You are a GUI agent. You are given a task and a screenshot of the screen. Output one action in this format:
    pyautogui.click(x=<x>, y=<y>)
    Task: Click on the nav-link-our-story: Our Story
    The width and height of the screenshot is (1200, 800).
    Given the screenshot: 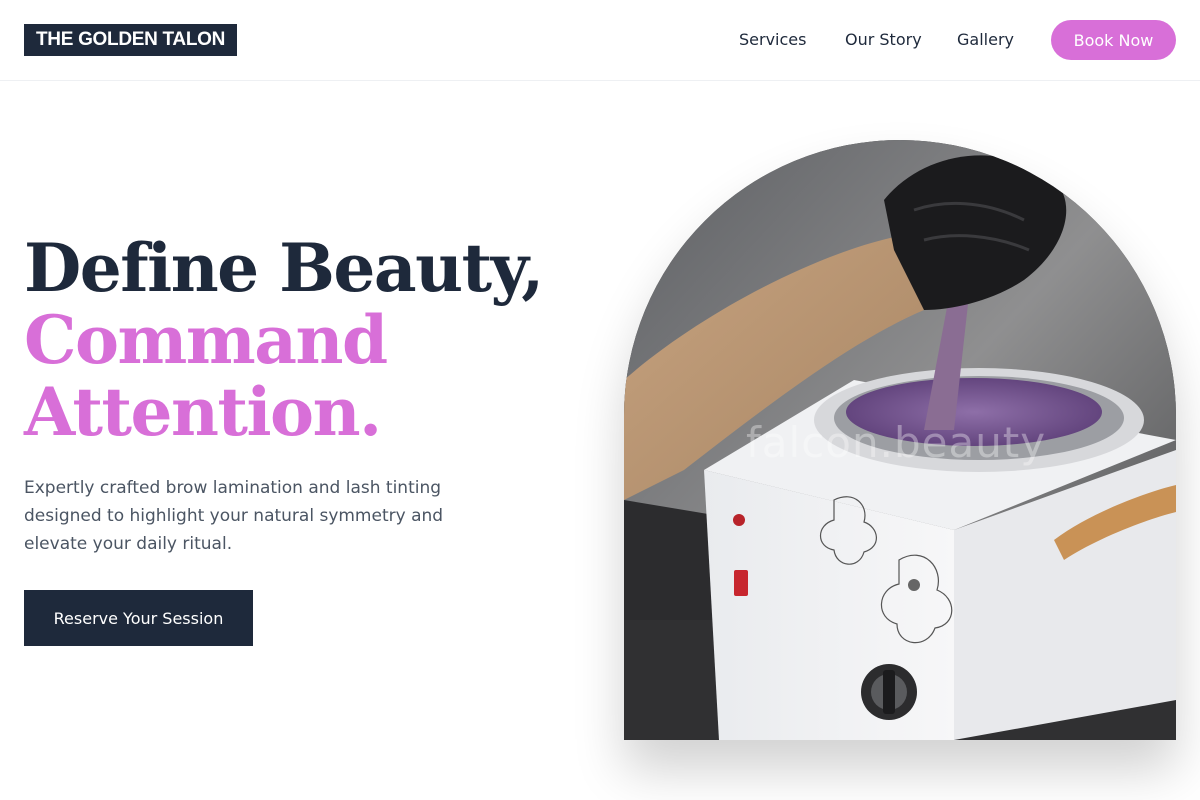 What is the action you would take?
    pyautogui.click(x=883, y=40)
    